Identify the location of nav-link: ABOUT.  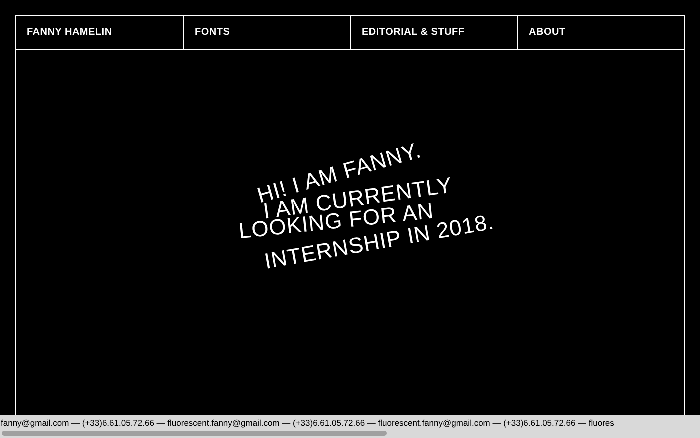
(600, 32).